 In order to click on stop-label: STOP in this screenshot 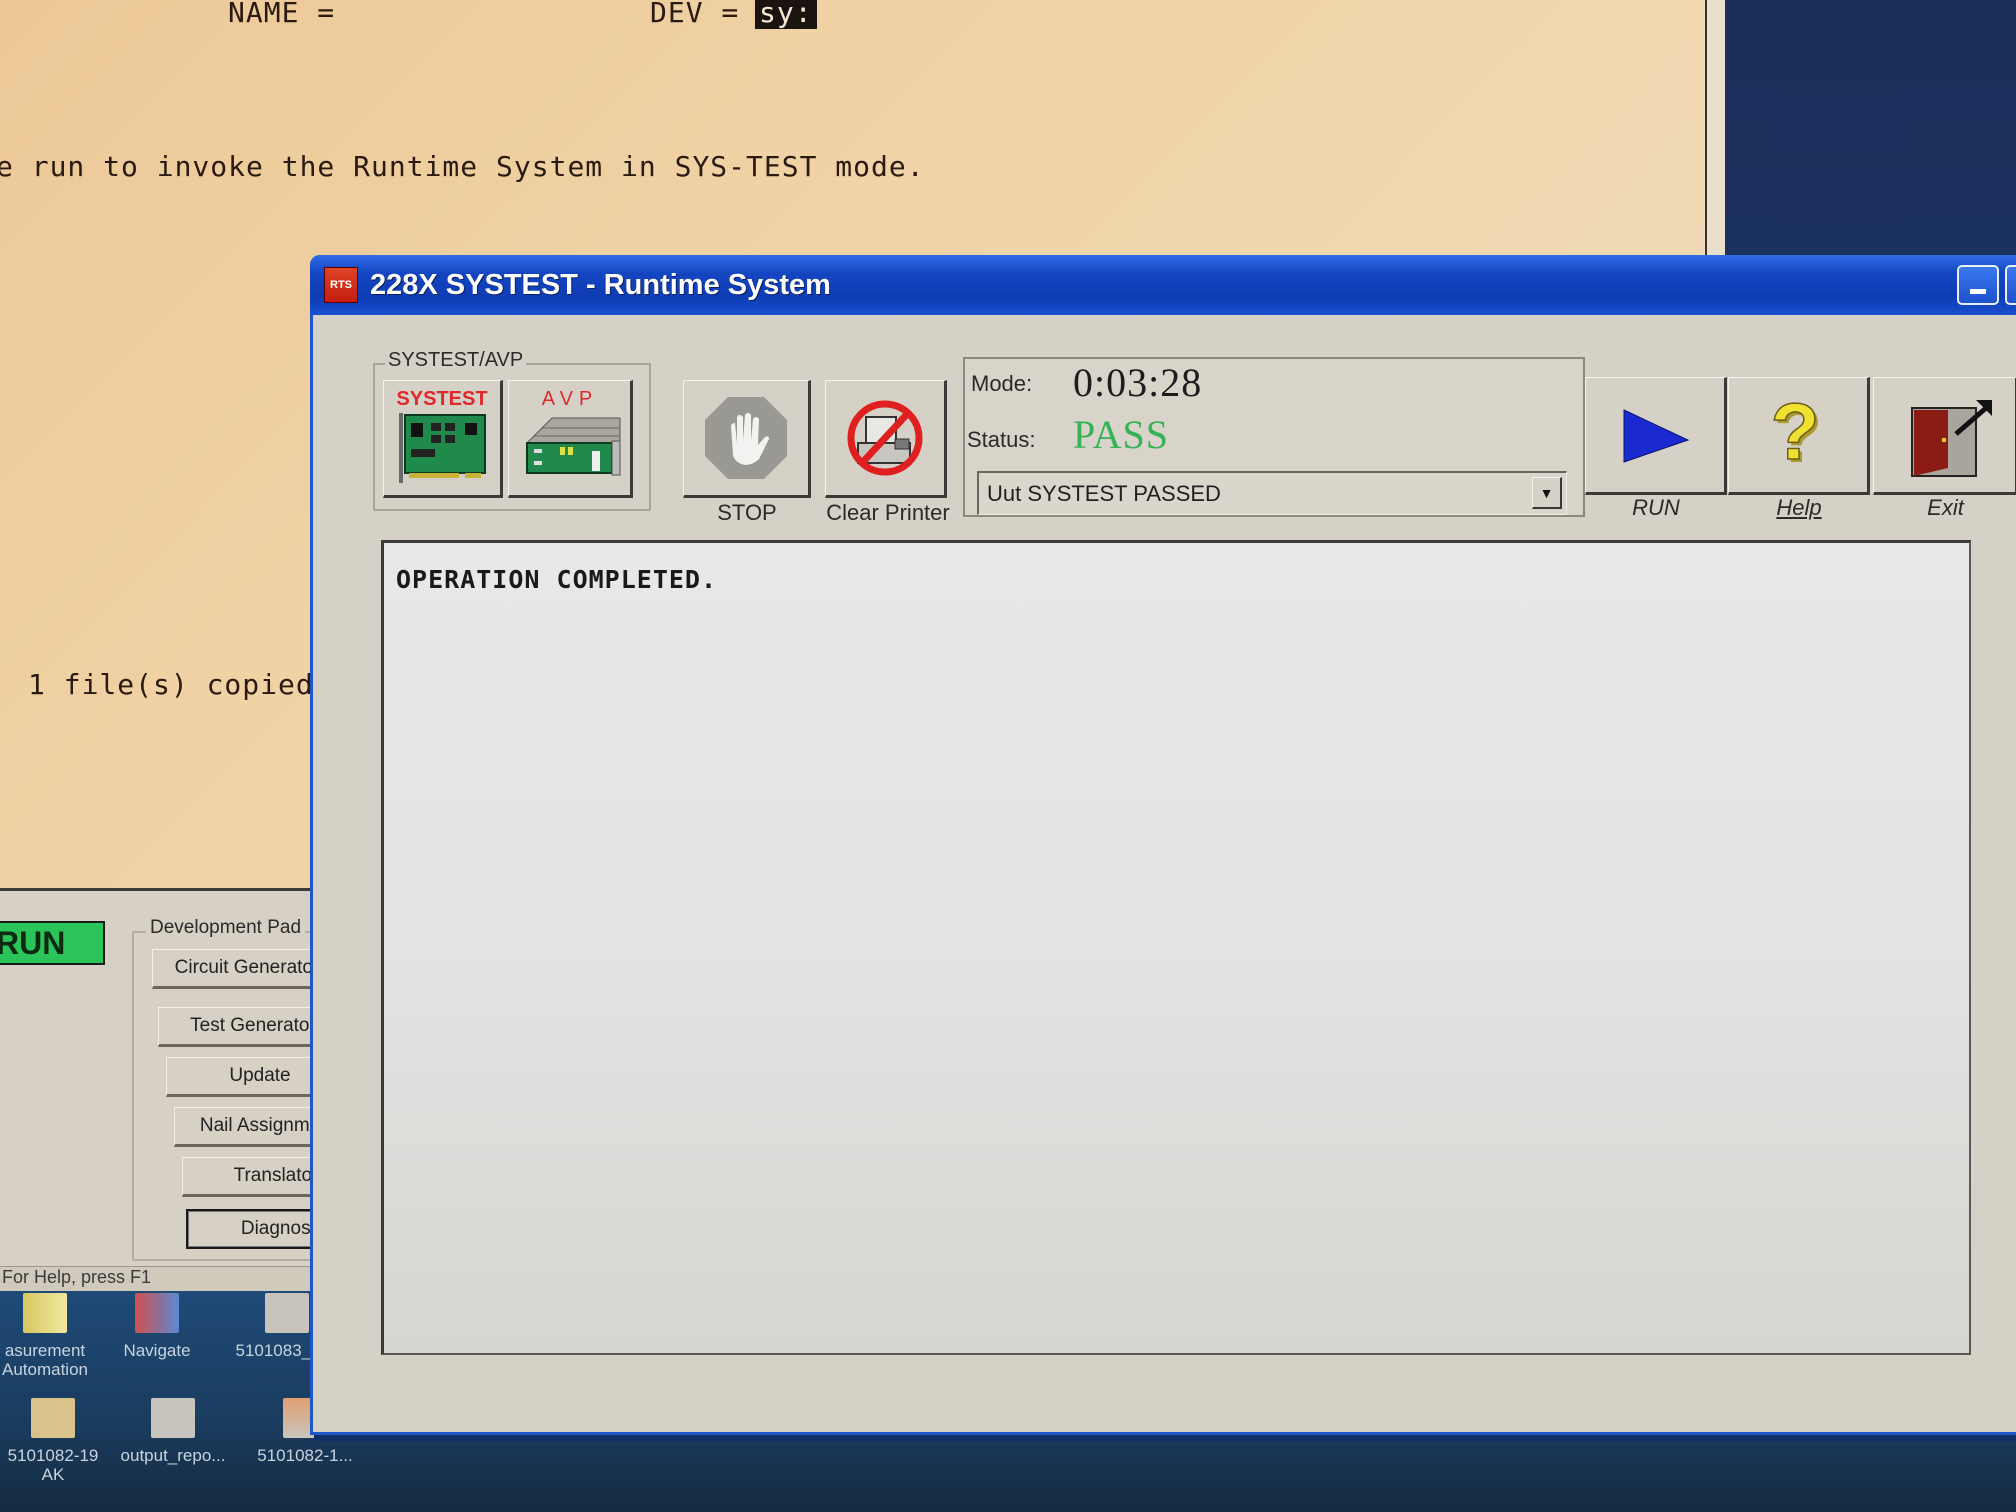, I will do `click(747, 512)`.